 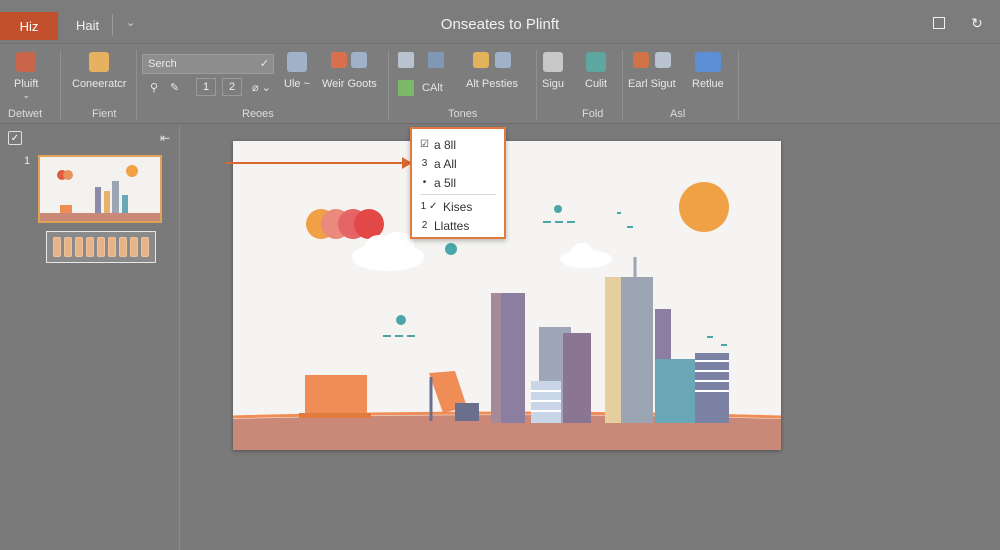 I want to click on box-base, so click(x=335, y=415).